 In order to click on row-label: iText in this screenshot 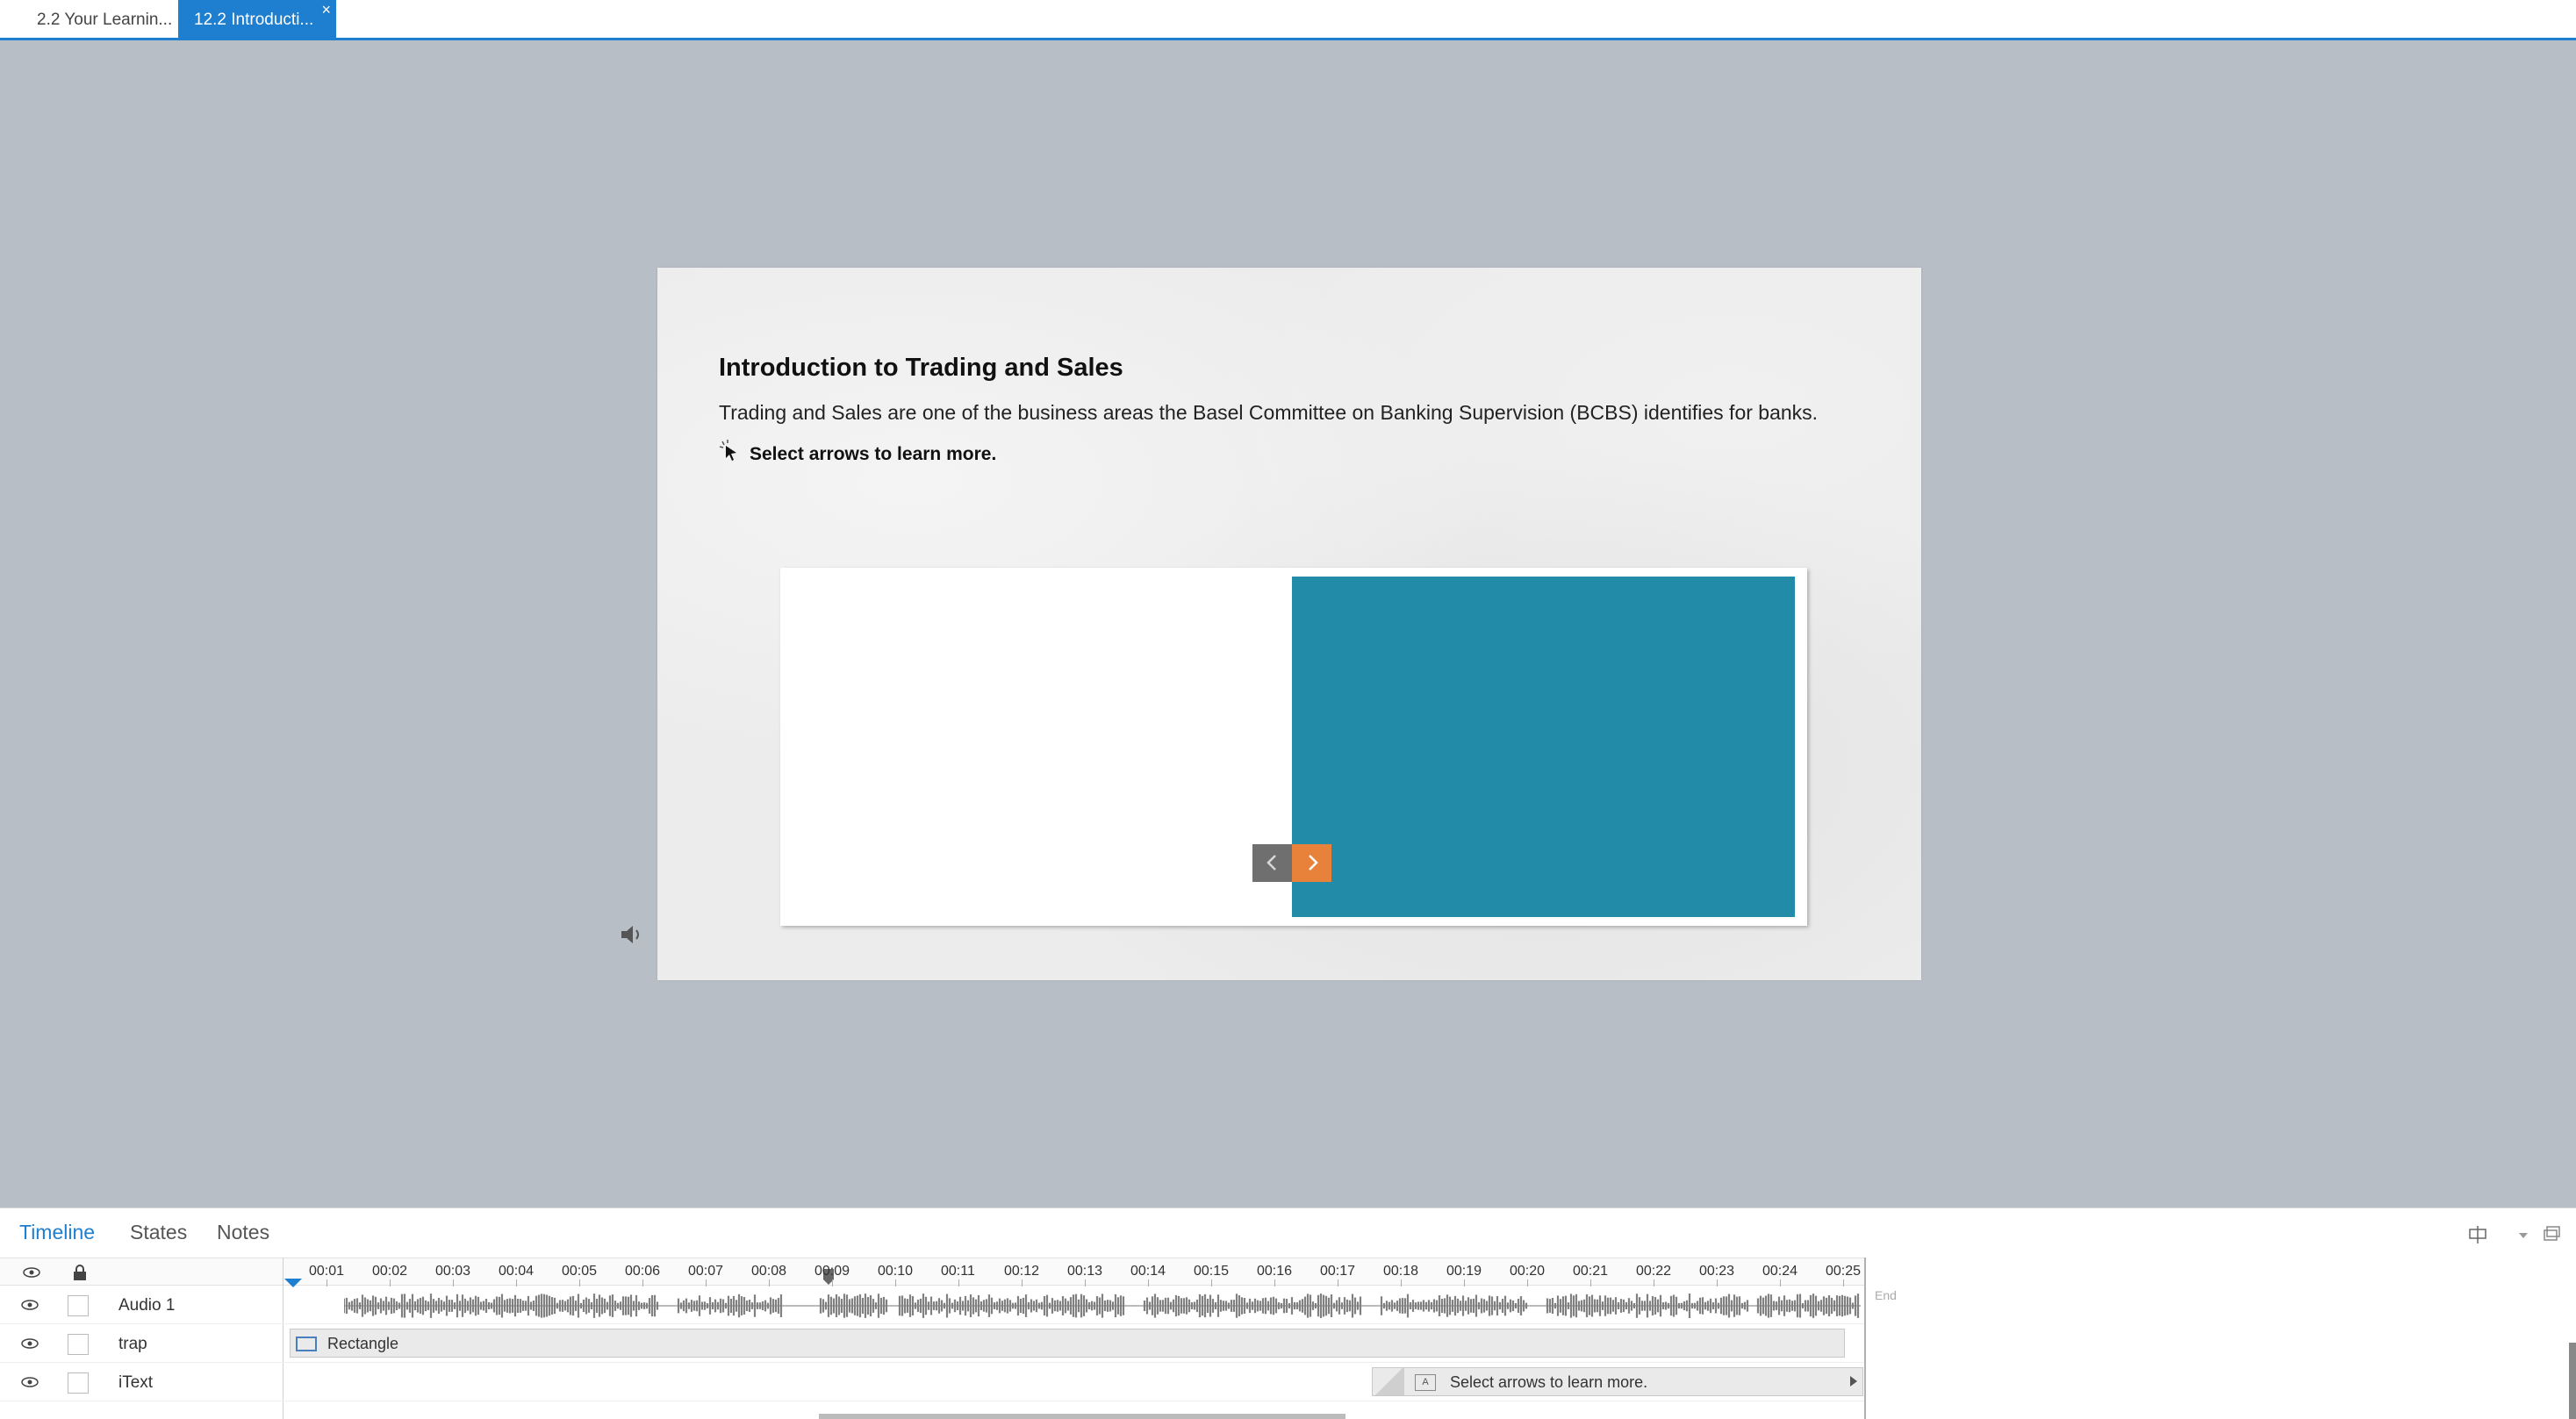, I will do `click(136, 1382)`.